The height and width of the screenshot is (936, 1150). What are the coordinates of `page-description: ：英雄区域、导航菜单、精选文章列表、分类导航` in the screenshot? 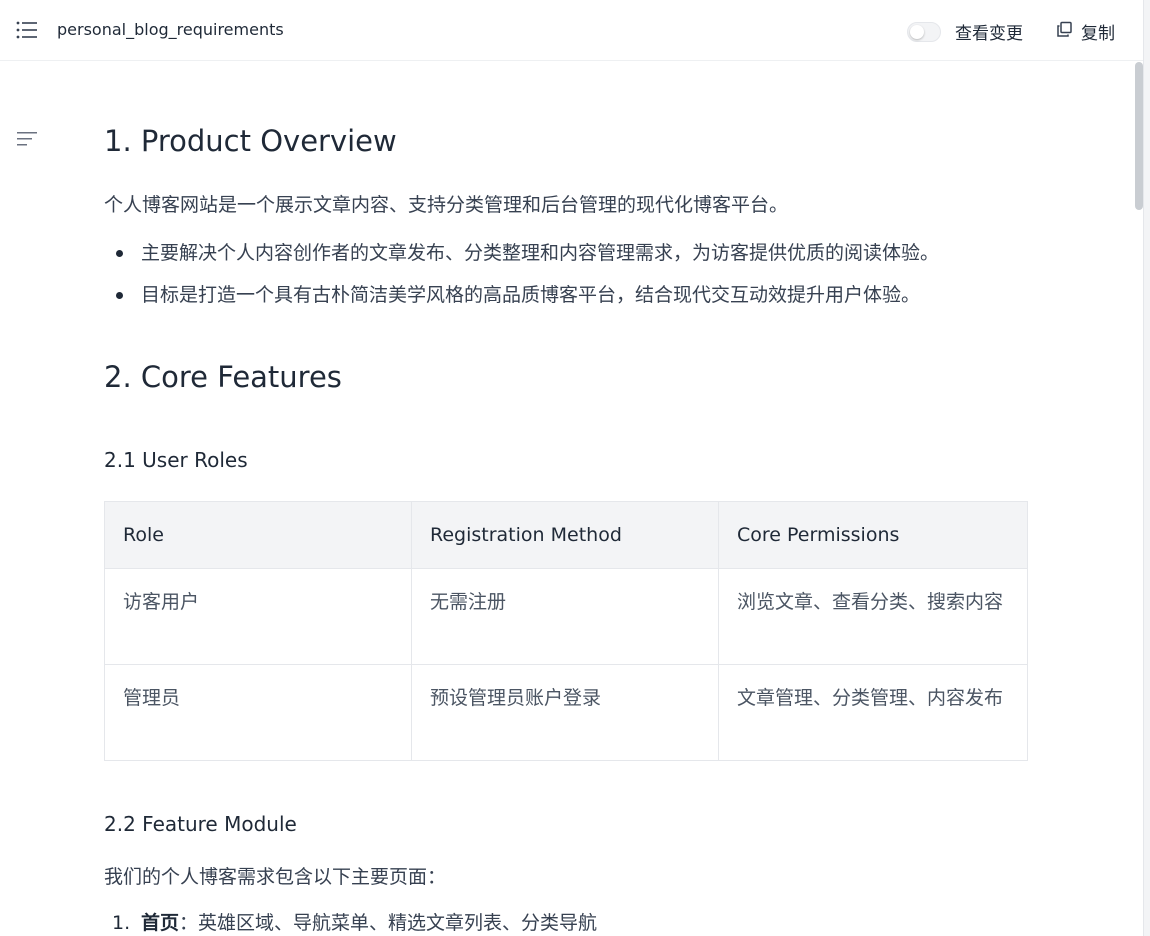 It's located at (388, 923).